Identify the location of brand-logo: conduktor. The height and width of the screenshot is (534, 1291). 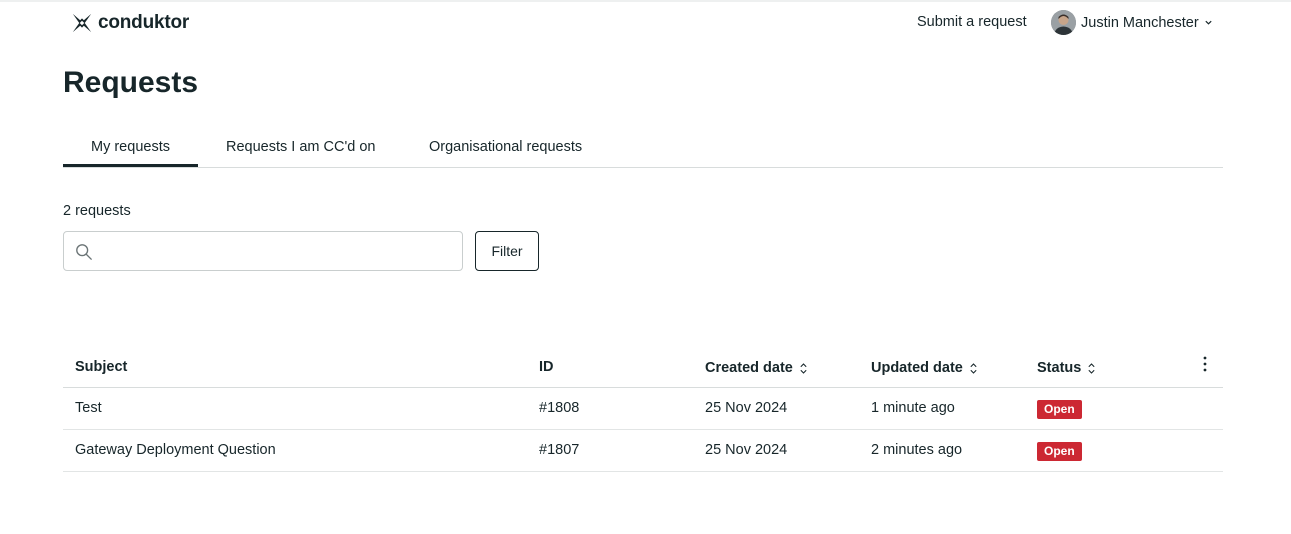
(130, 23).